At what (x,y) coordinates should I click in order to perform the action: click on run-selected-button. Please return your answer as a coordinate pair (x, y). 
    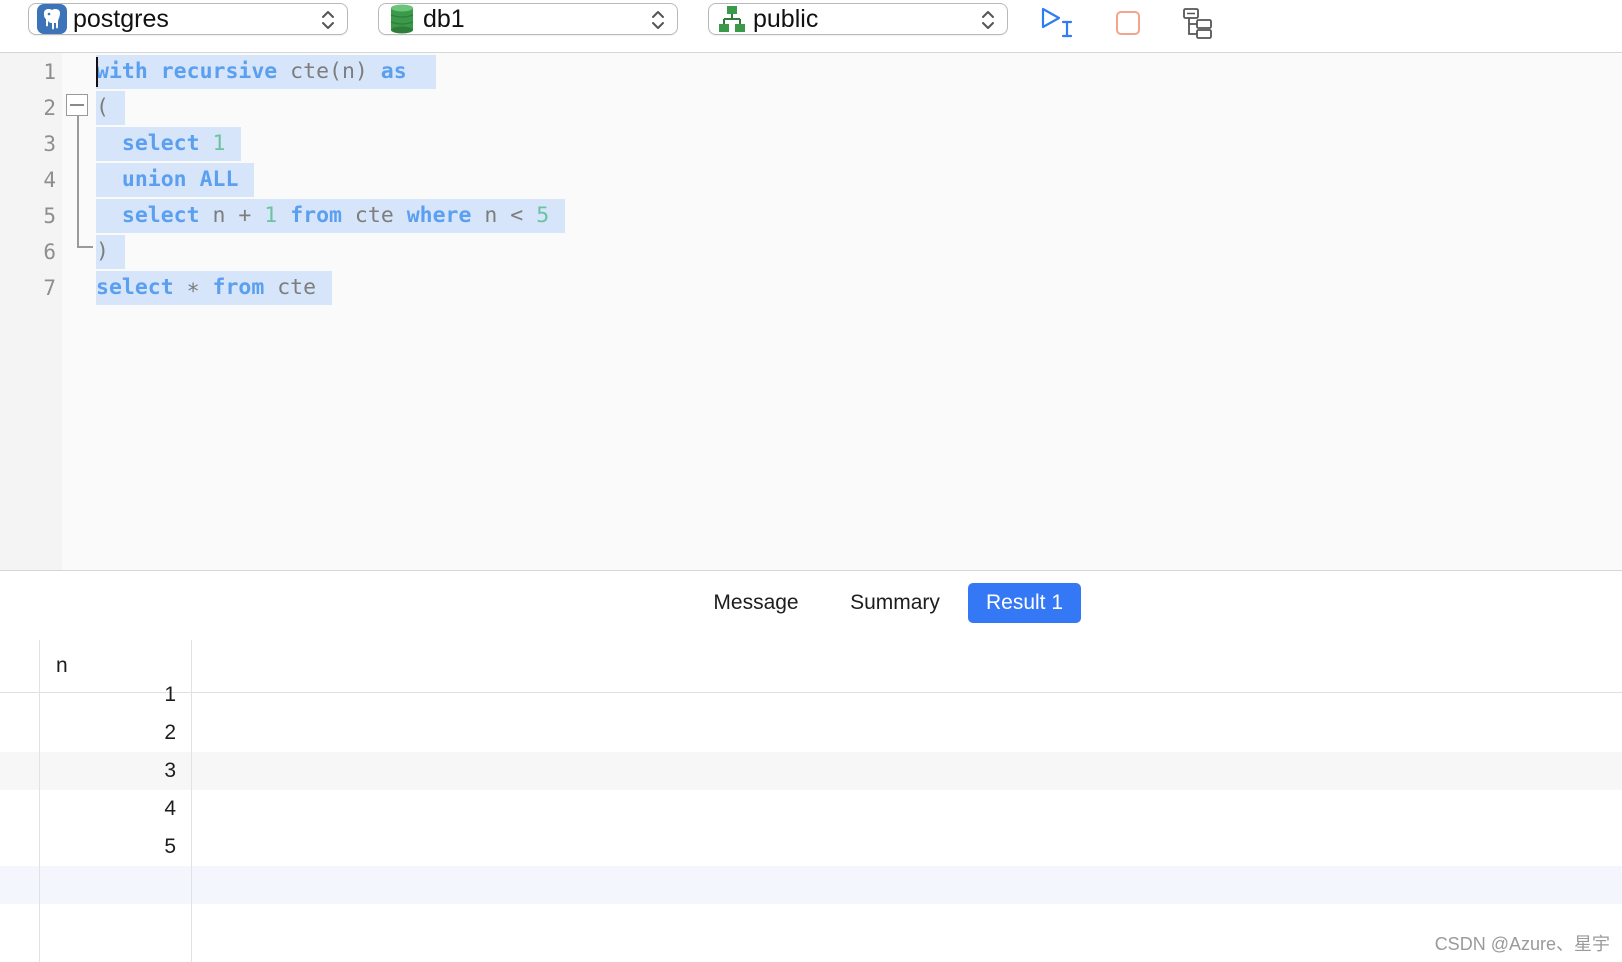
    Looking at the image, I should click on (1058, 23).